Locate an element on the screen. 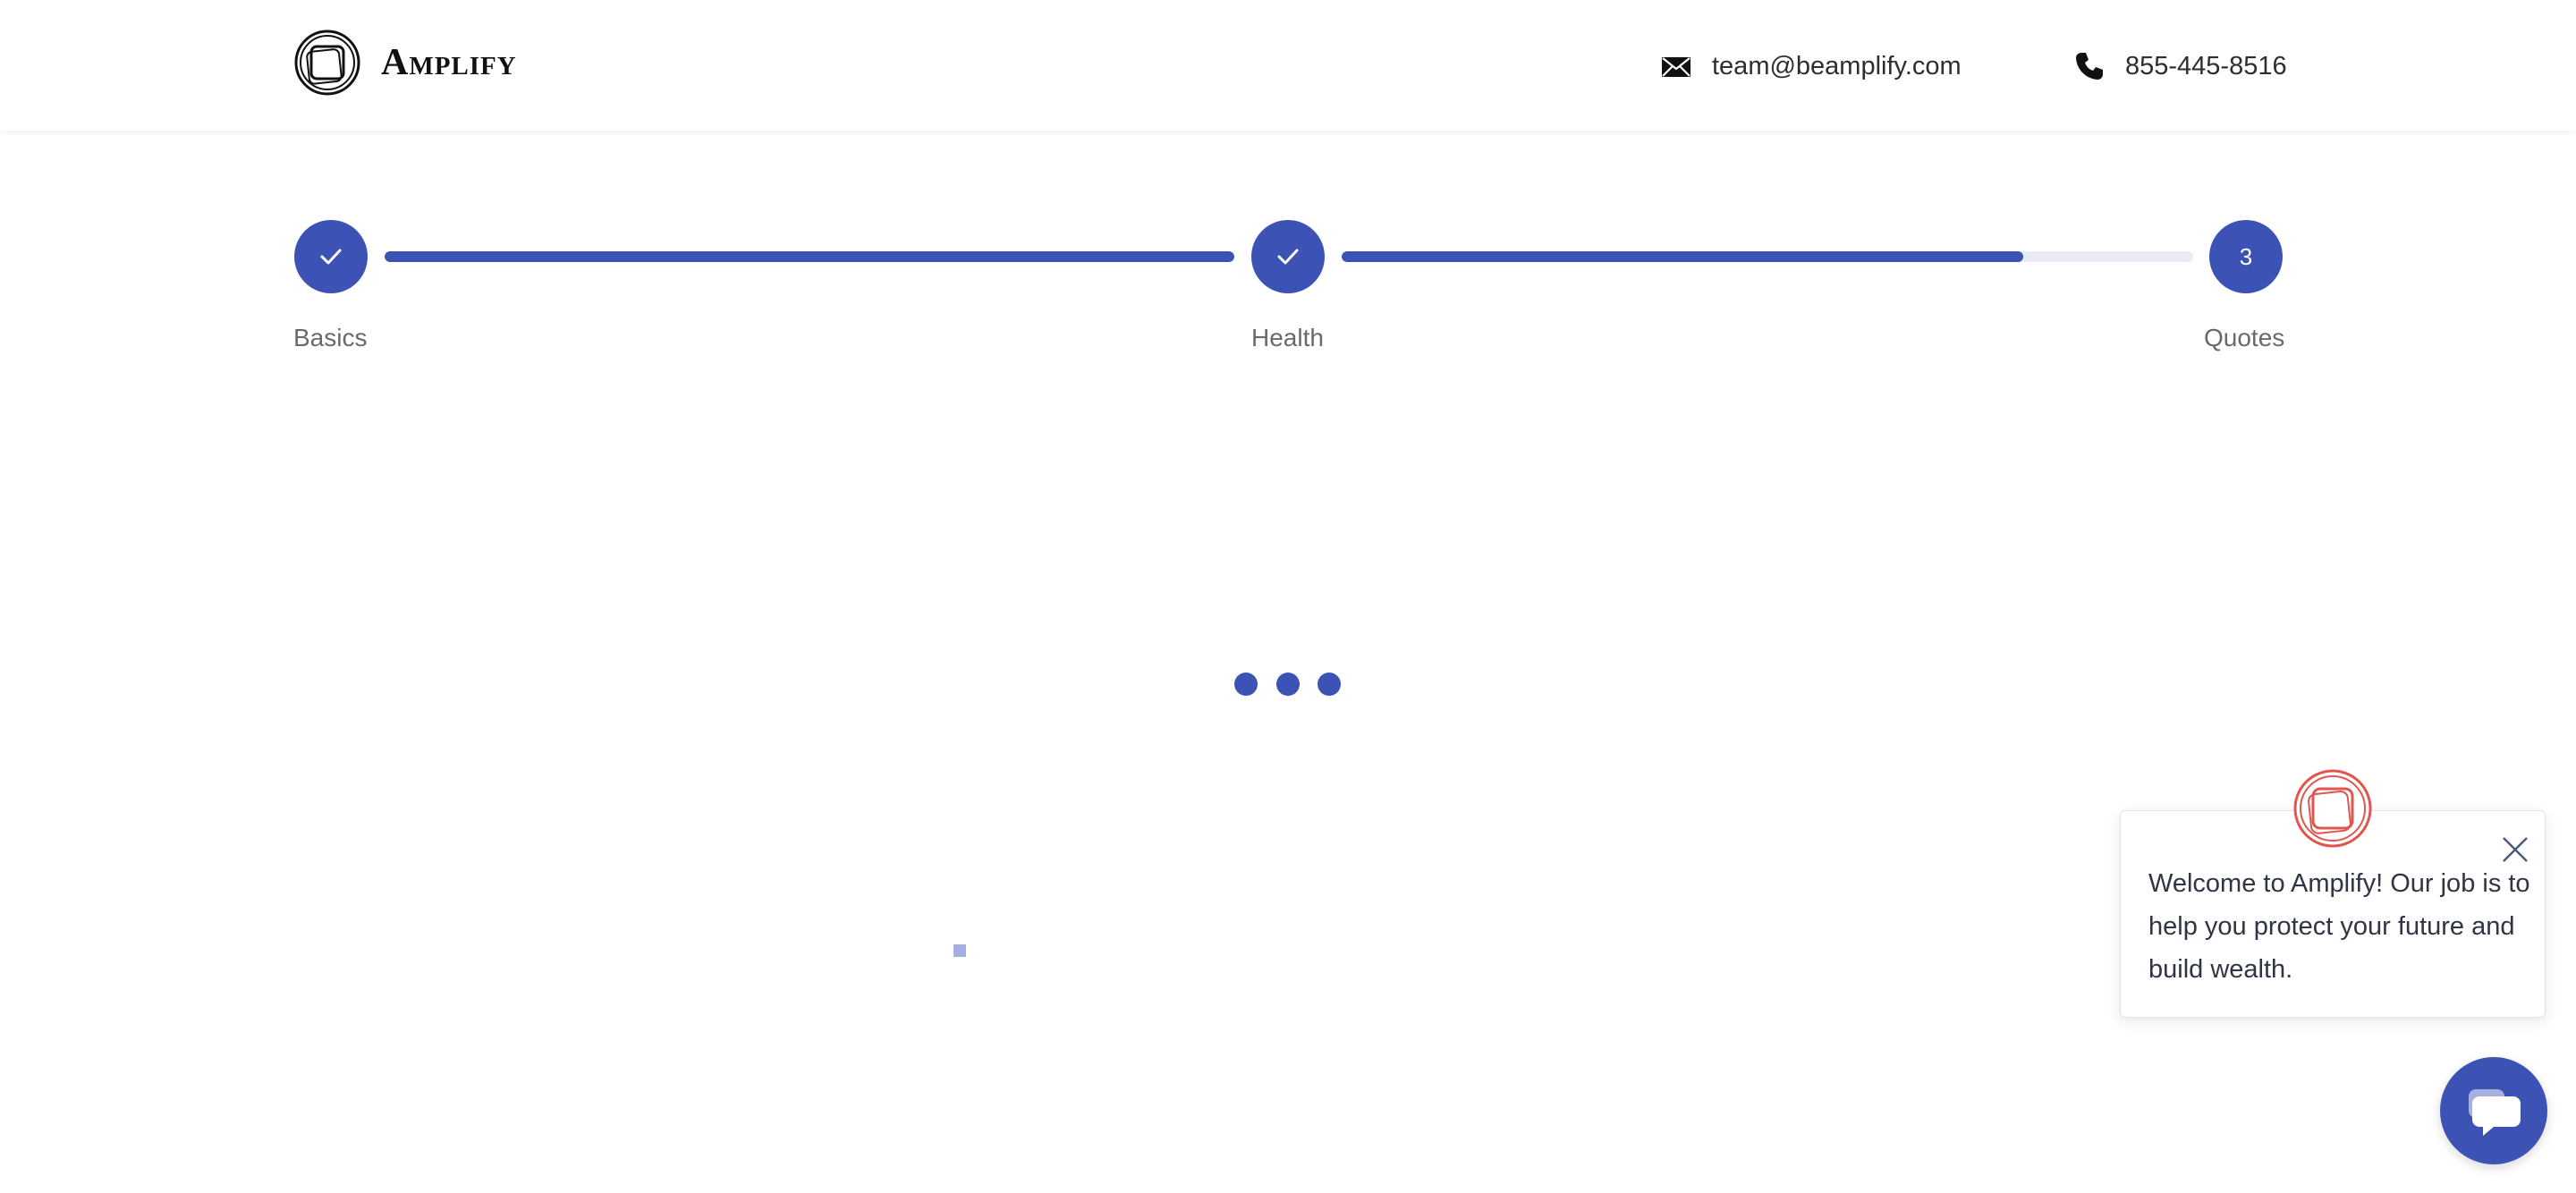 Image resolution: width=2576 pixels, height=1193 pixels. step-quotes-label: Quotes is located at coordinates (2244, 337).